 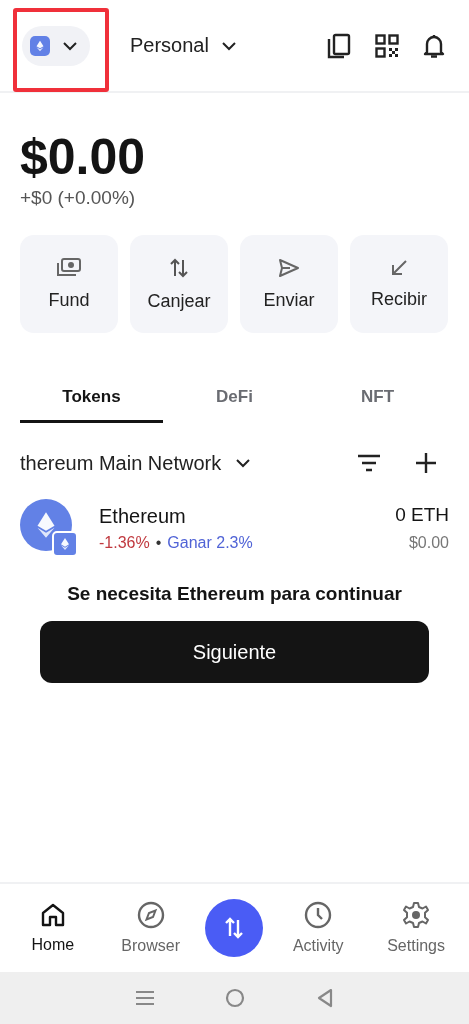 What do you see at coordinates (78, 198) in the screenshot?
I see `balance-change: +$0 (+0.00%)` at bounding box center [78, 198].